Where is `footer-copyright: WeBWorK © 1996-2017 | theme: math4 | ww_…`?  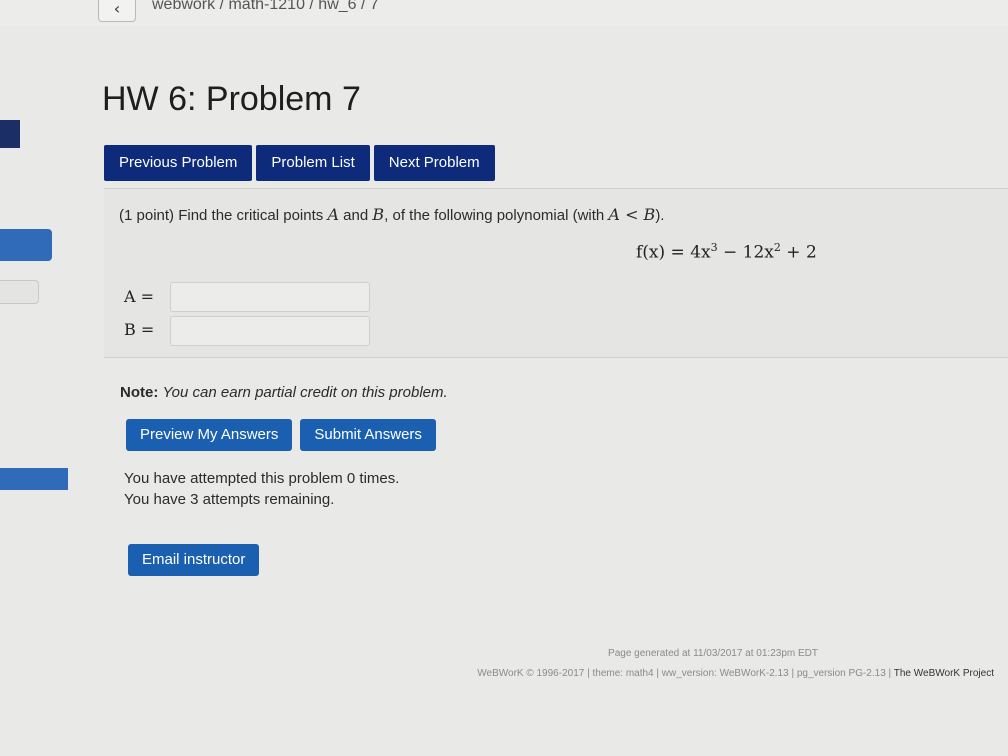 footer-copyright: WeBWorK © 1996-2017 | theme: math4 | ww_… is located at coordinates (735, 673).